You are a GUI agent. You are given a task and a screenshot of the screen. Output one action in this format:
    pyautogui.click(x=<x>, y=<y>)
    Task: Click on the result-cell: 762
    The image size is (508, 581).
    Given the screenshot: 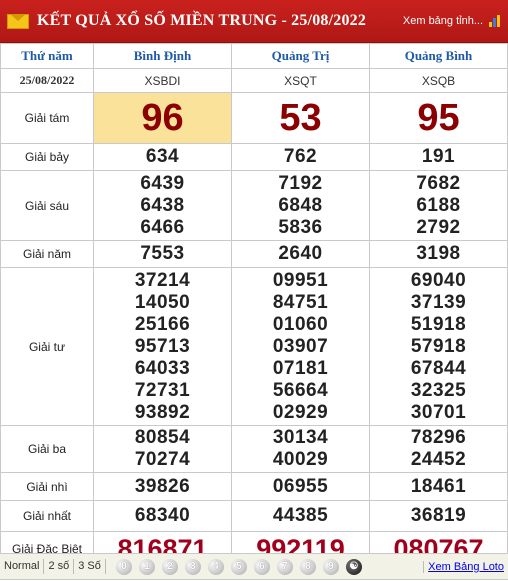 What is the action you would take?
    pyautogui.click(x=300, y=157)
    